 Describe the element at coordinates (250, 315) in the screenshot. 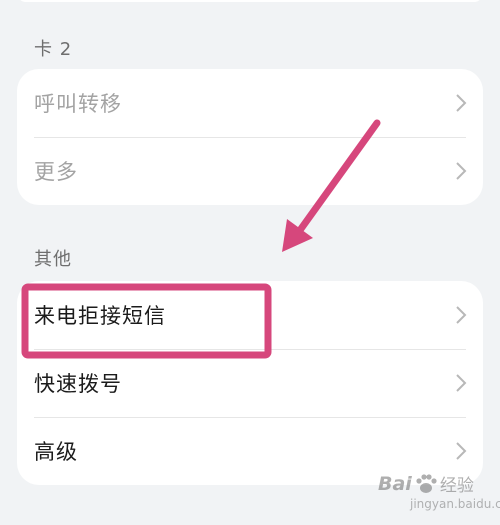

I see `call-reject-sms-row: 来电拒接短信` at that location.